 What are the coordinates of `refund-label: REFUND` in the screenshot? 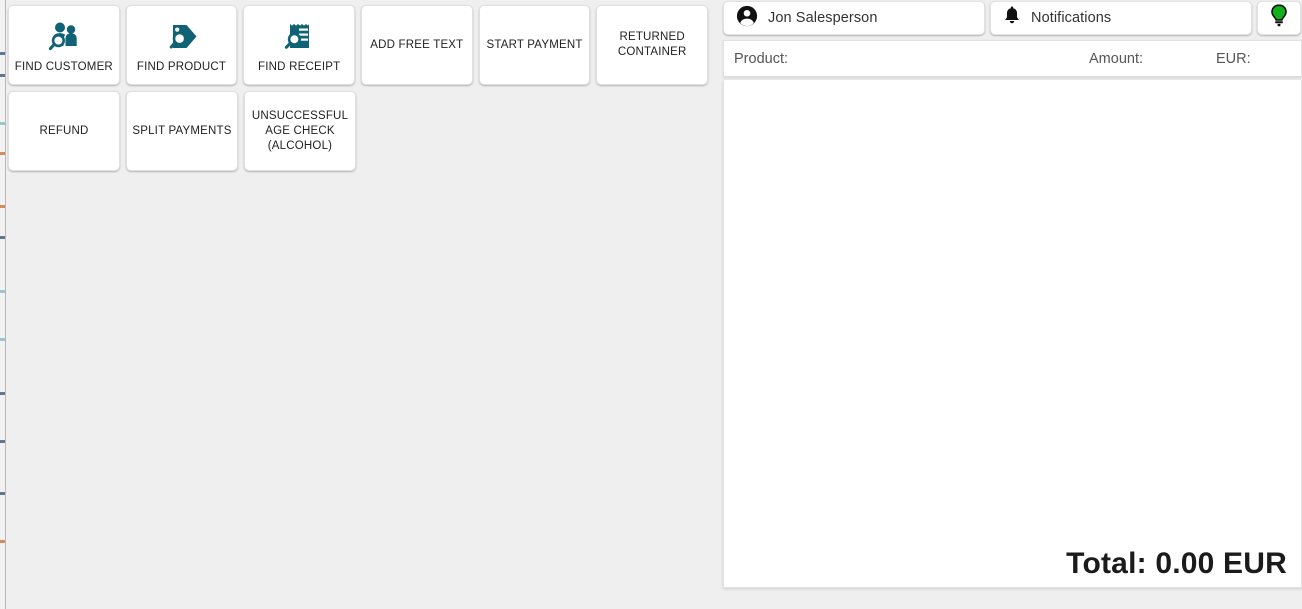 It's located at (64, 130).